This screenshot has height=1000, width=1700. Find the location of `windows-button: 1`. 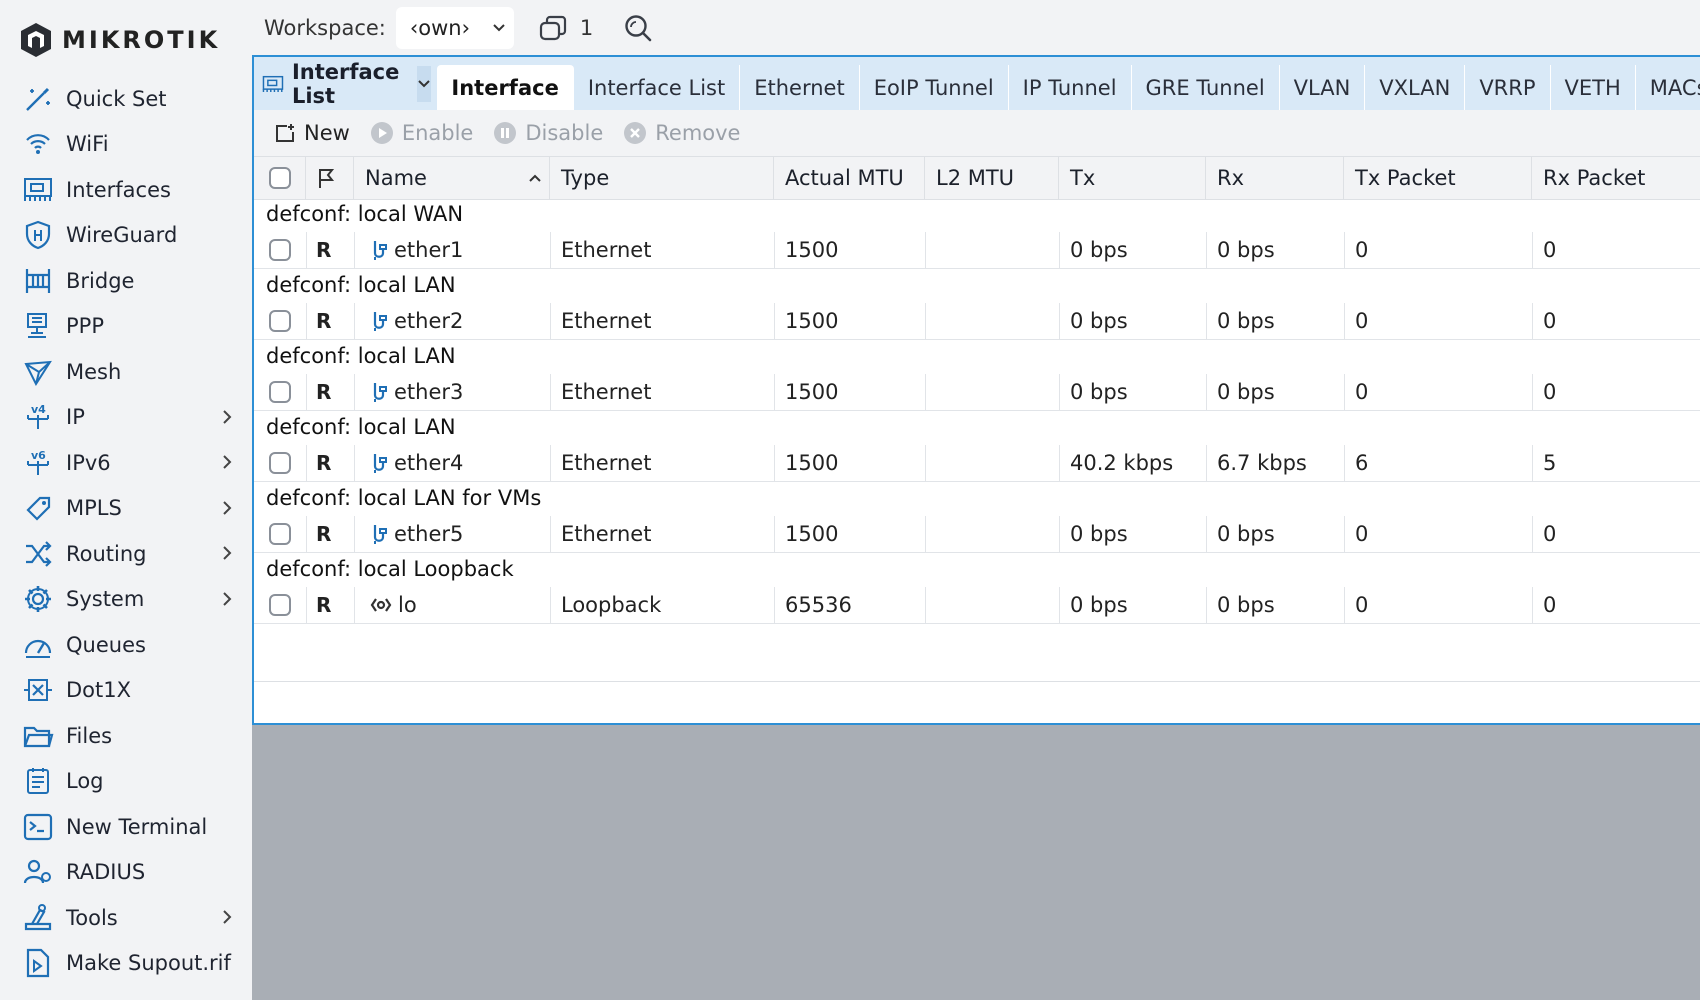

windows-button: 1 is located at coordinates (565, 28).